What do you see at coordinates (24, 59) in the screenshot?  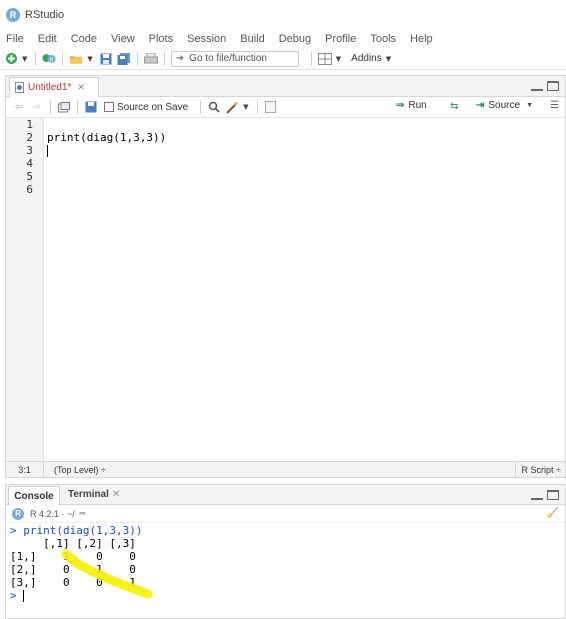 I see `new-file-dropdown-icon: ▼` at bounding box center [24, 59].